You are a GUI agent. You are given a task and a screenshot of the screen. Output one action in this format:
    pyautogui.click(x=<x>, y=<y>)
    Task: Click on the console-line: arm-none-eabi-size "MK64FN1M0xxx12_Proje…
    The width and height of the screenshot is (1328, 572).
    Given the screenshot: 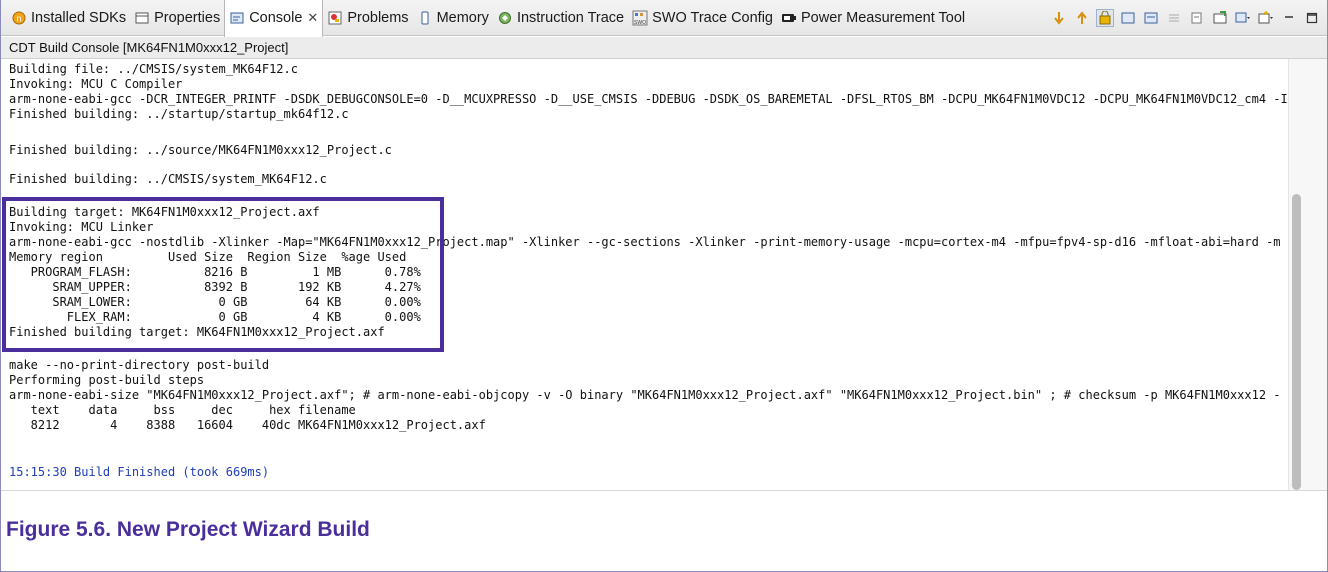 What is the action you would take?
    pyautogui.click(x=645, y=395)
    